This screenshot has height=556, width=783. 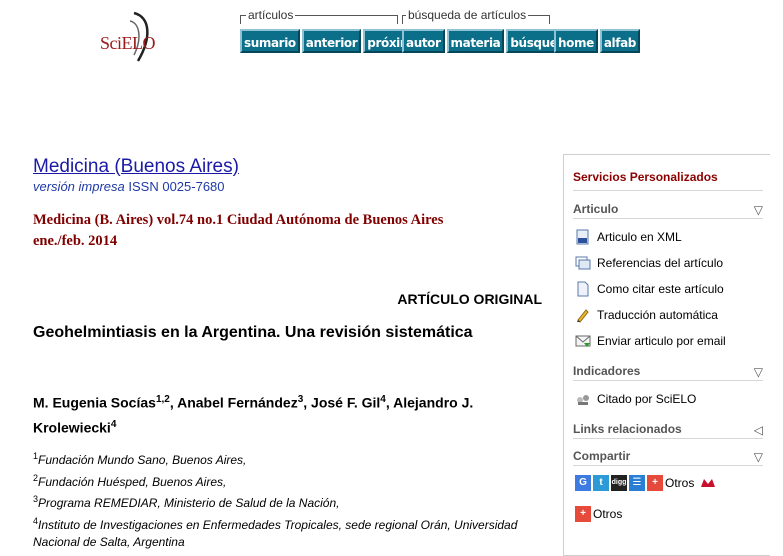 I want to click on nav-group-search-label: búsqueda de artículos, so click(x=467, y=15).